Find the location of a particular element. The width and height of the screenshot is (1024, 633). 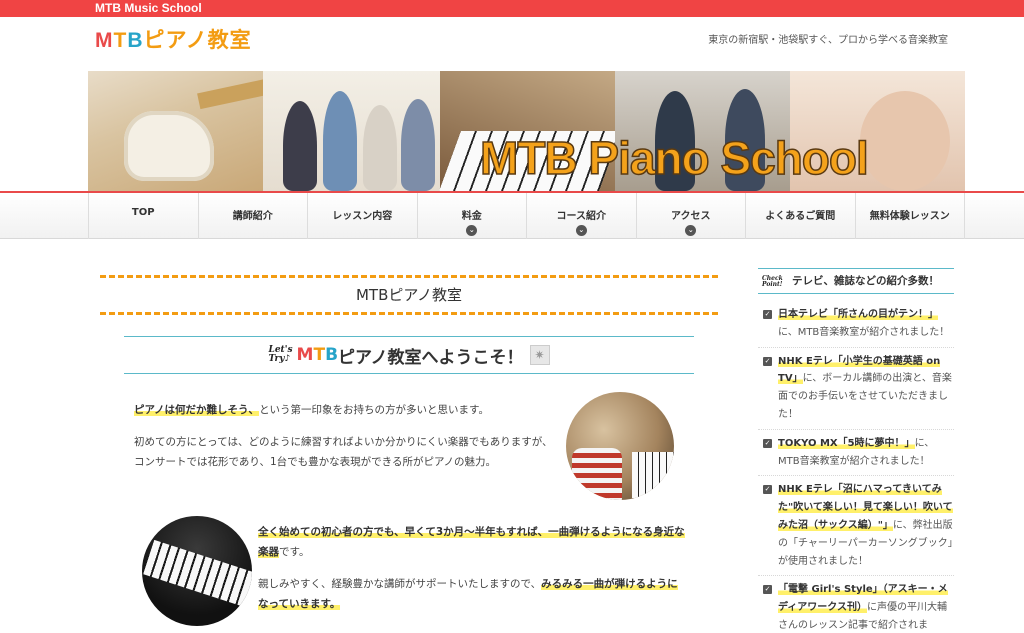

logo-letter-t: T is located at coordinates (120, 40).